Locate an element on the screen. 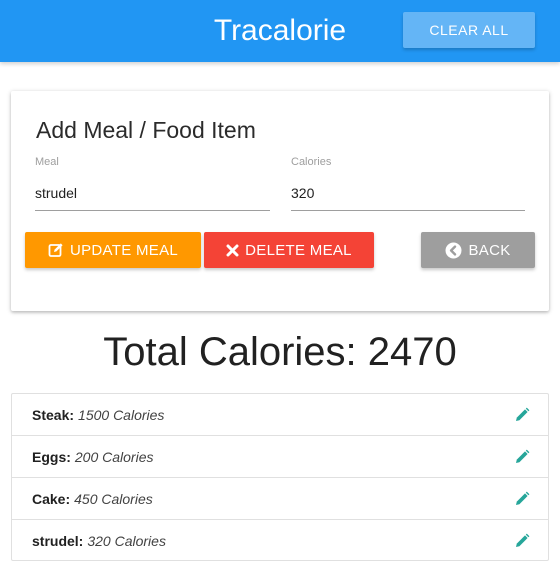 Image resolution: width=560 pixels, height=569 pixels. pencil-square-icon is located at coordinates (55, 250).